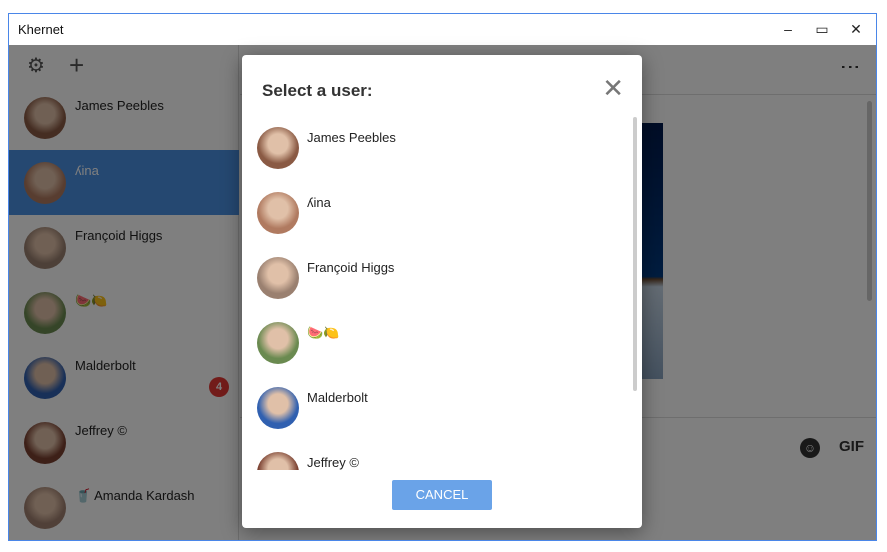 This screenshot has width=887, height=552. I want to click on dialog-title: Select a user:, so click(317, 90).